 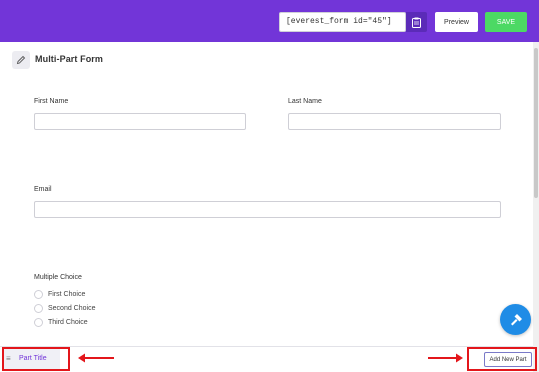 What do you see at coordinates (72, 308) in the screenshot?
I see `choice-label: Second Choice` at bounding box center [72, 308].